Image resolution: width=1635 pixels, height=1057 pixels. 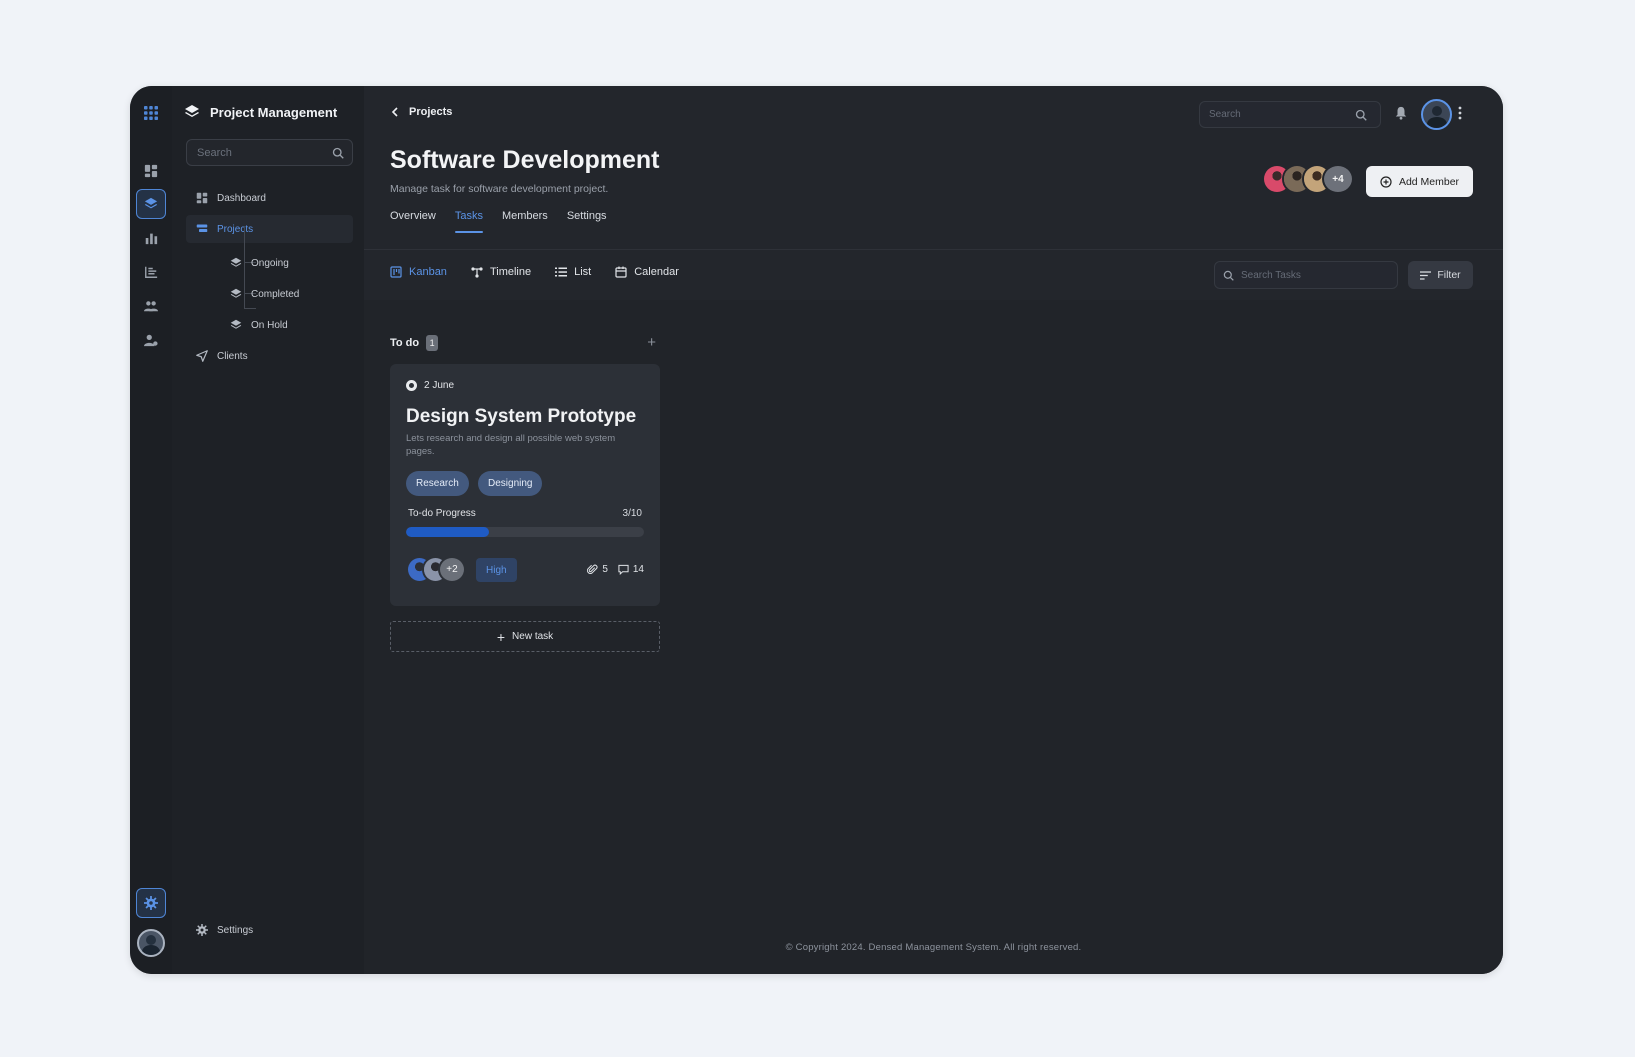 I want to click on task-meta: 5 14, so click(x=615, y=569).